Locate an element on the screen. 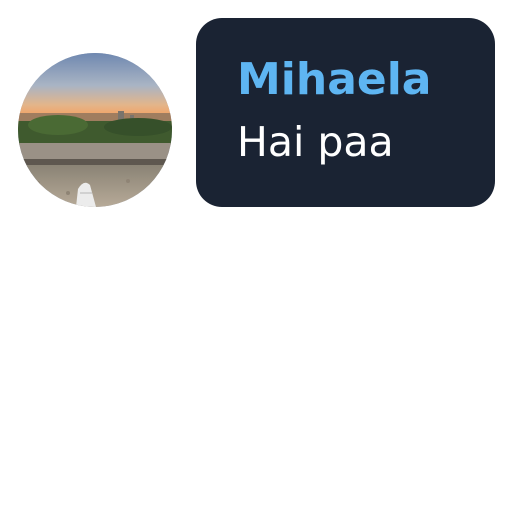  avatar is located at coordinates (95, 130).